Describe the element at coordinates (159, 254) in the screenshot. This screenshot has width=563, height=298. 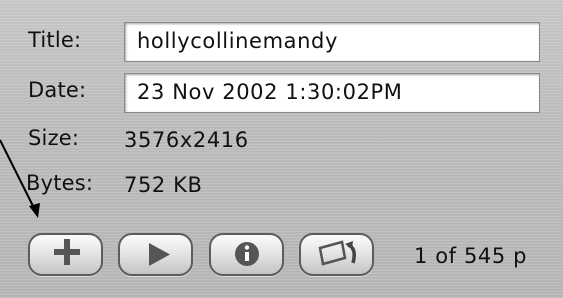
I see `play-icon` at that location.